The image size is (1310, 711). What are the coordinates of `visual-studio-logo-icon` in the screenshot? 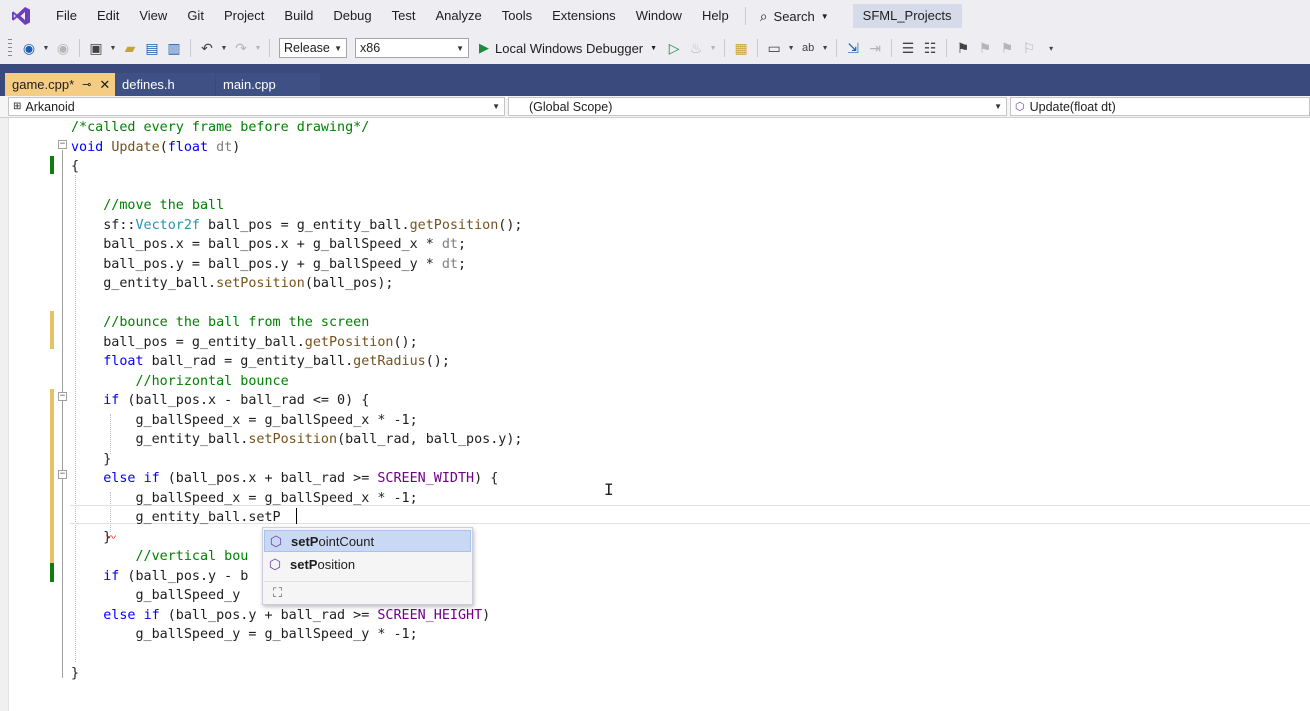 It's located at (21, 16).